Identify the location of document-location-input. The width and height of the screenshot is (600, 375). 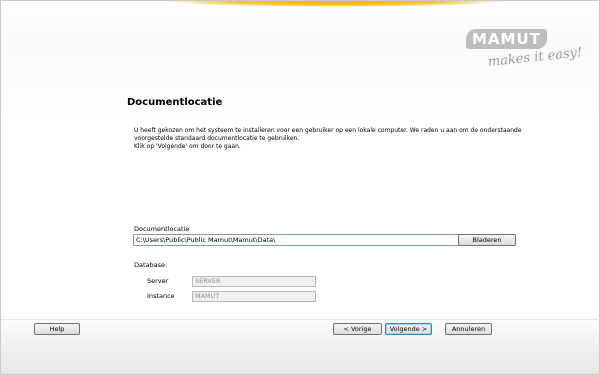
(296, 240).